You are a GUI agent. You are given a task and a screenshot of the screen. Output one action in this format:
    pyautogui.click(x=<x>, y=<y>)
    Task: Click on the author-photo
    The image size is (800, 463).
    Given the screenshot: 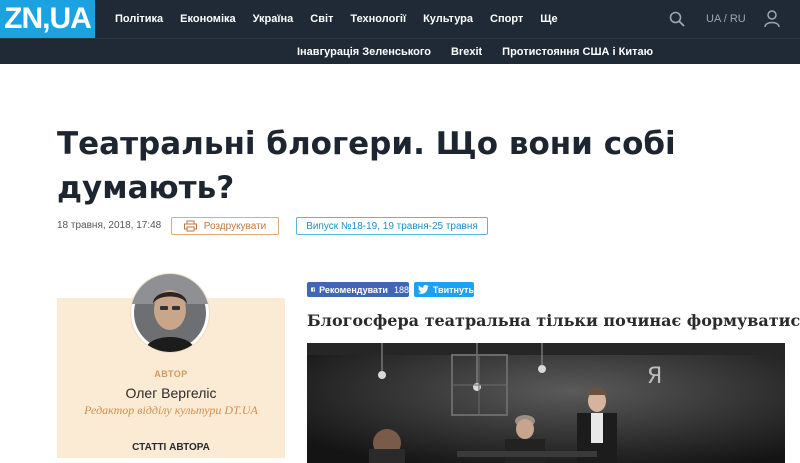 What is the action you would take?
    pyautogui.click(x=170, y=313)
    